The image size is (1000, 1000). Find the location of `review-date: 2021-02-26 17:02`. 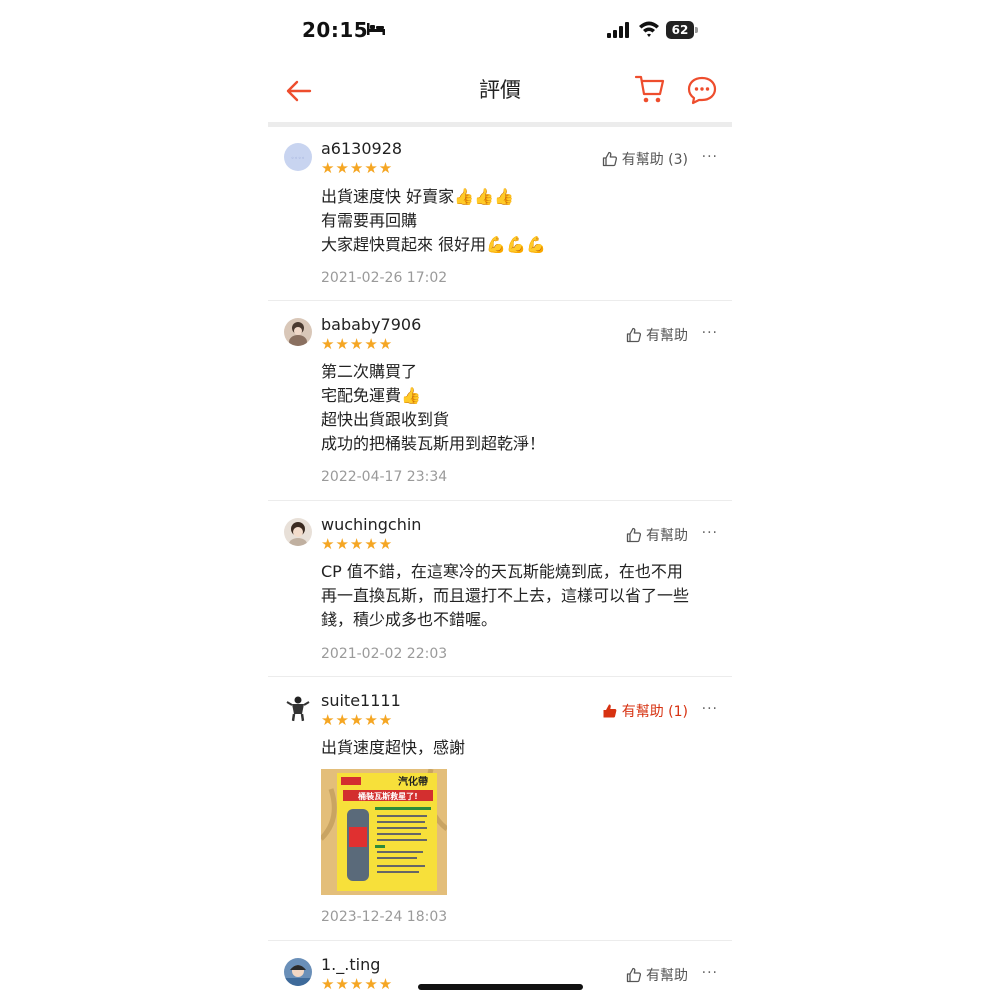

review-date: 2021-02-26 17:02 is located at coordinates (384, 278).